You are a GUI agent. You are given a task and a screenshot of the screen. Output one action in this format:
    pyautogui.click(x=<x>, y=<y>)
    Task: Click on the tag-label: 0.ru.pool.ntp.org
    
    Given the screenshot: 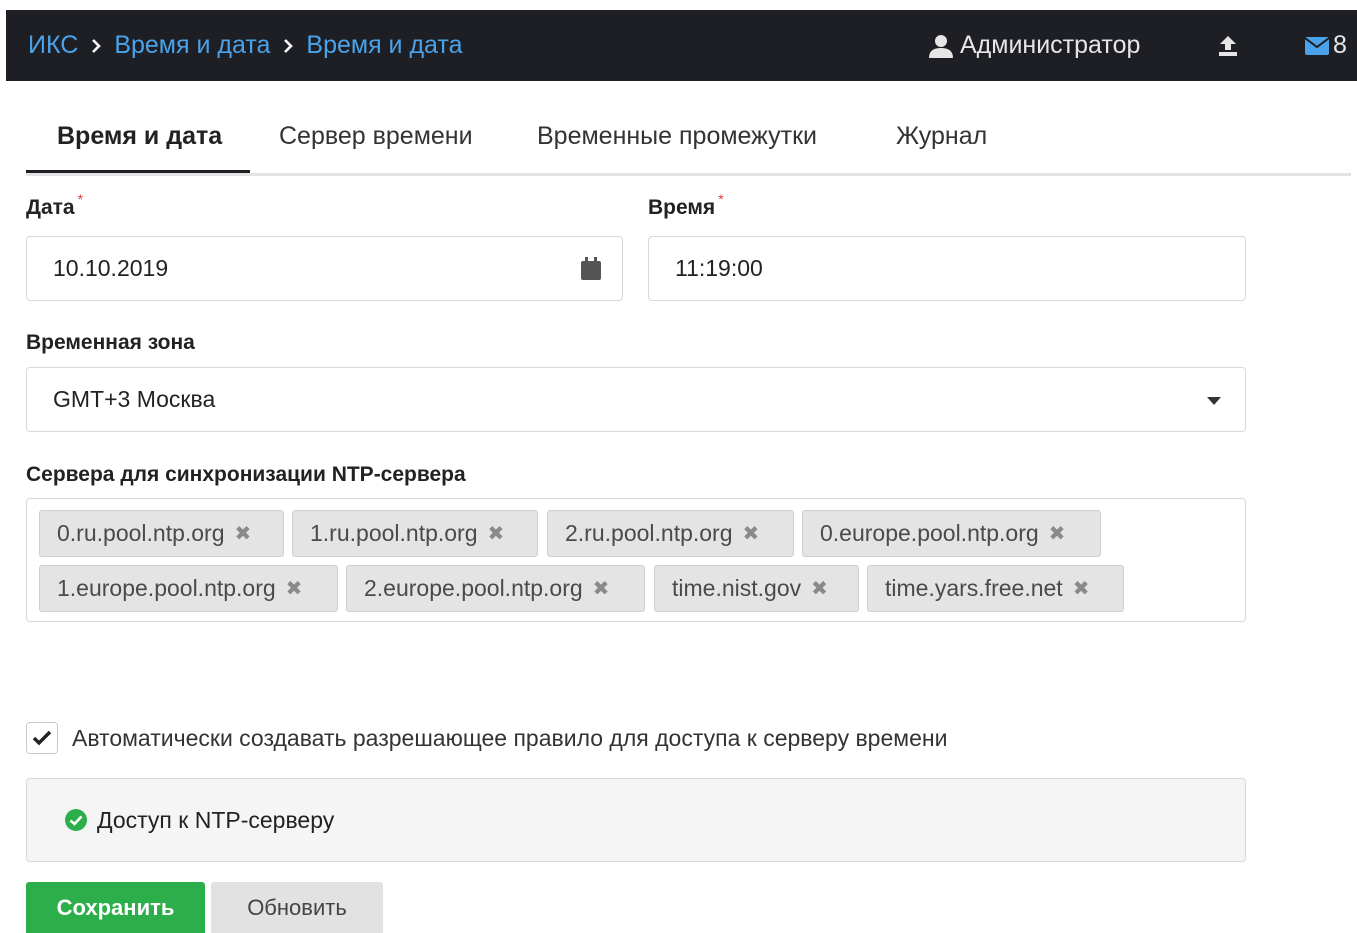 What is the action you would take?
    pyautogui.click(x=141, y=533)
    